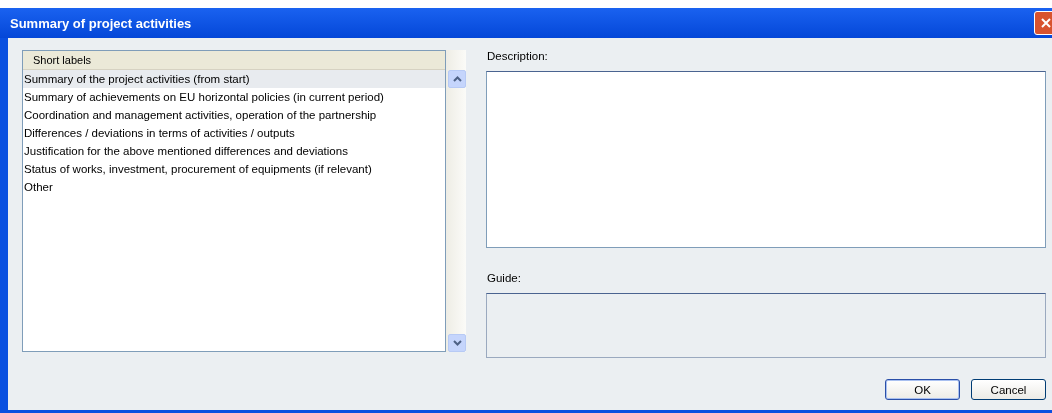 Image resolution: width=1052 pixels, height=413 pixels. What do you see at coordinates (504, 278) in the screenshot?
I see `guide-label: Guide:` at bounding box center [504, 278].